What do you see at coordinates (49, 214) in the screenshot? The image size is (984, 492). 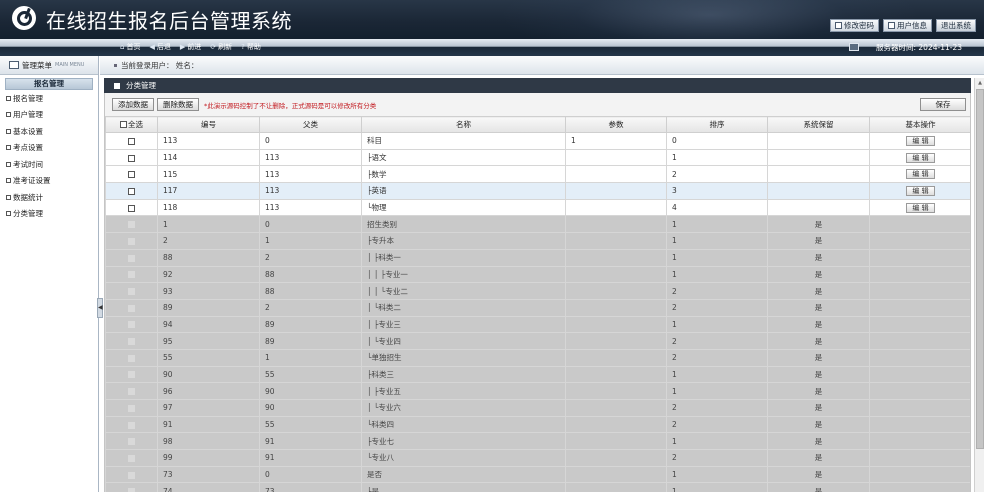 I see `sidebar-item: 分类管理` at bounding box center [49, 214].